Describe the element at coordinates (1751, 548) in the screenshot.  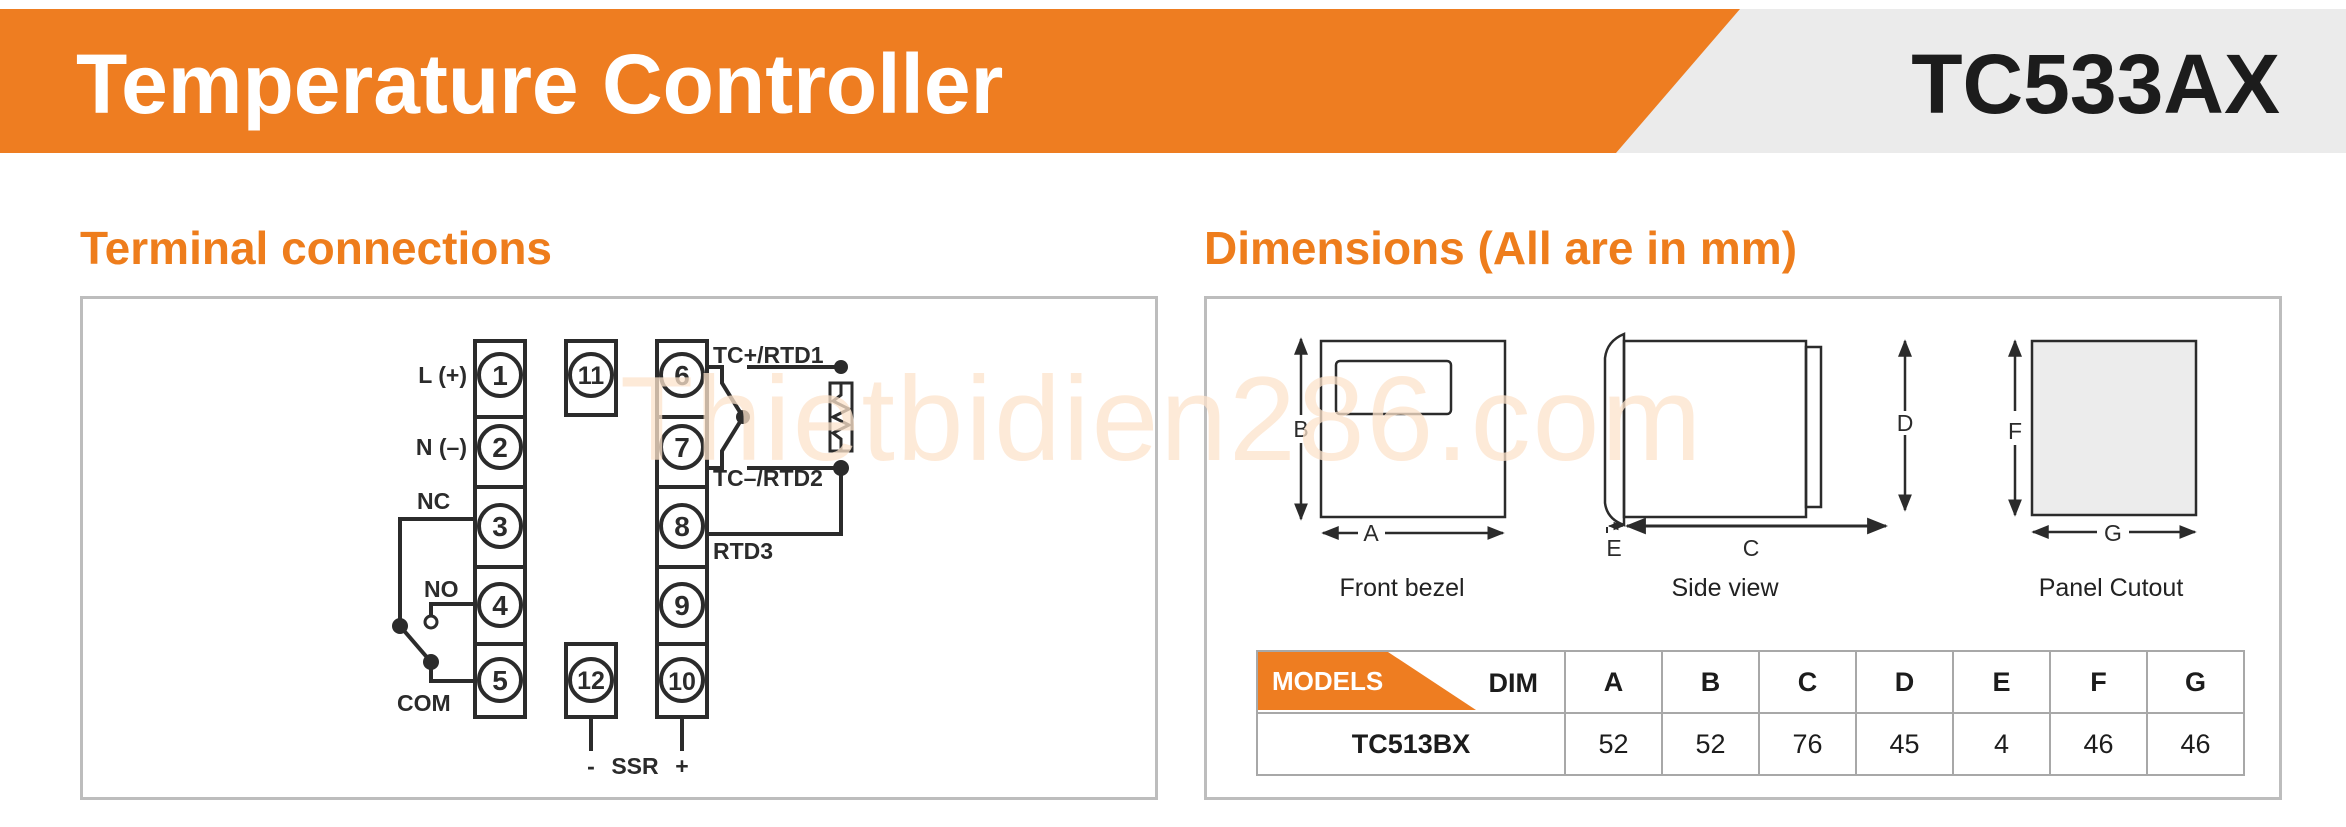
I see `dim-label-c: C` at that location.